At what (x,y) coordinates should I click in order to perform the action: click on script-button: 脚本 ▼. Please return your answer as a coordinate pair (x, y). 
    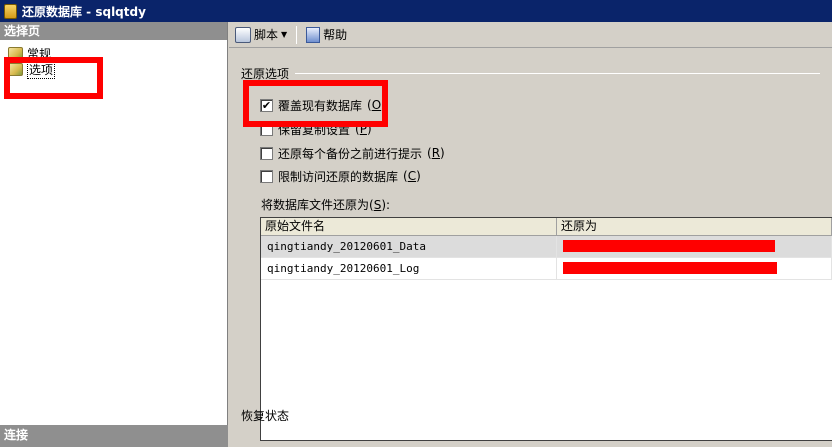
    Looking at the image, I should click on (261, 34).